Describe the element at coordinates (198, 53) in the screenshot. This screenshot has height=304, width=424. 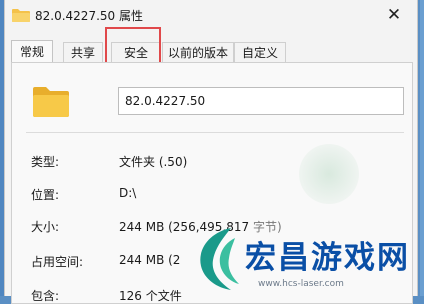
I see `tab-previous-versions: 以前的版本` at that location.